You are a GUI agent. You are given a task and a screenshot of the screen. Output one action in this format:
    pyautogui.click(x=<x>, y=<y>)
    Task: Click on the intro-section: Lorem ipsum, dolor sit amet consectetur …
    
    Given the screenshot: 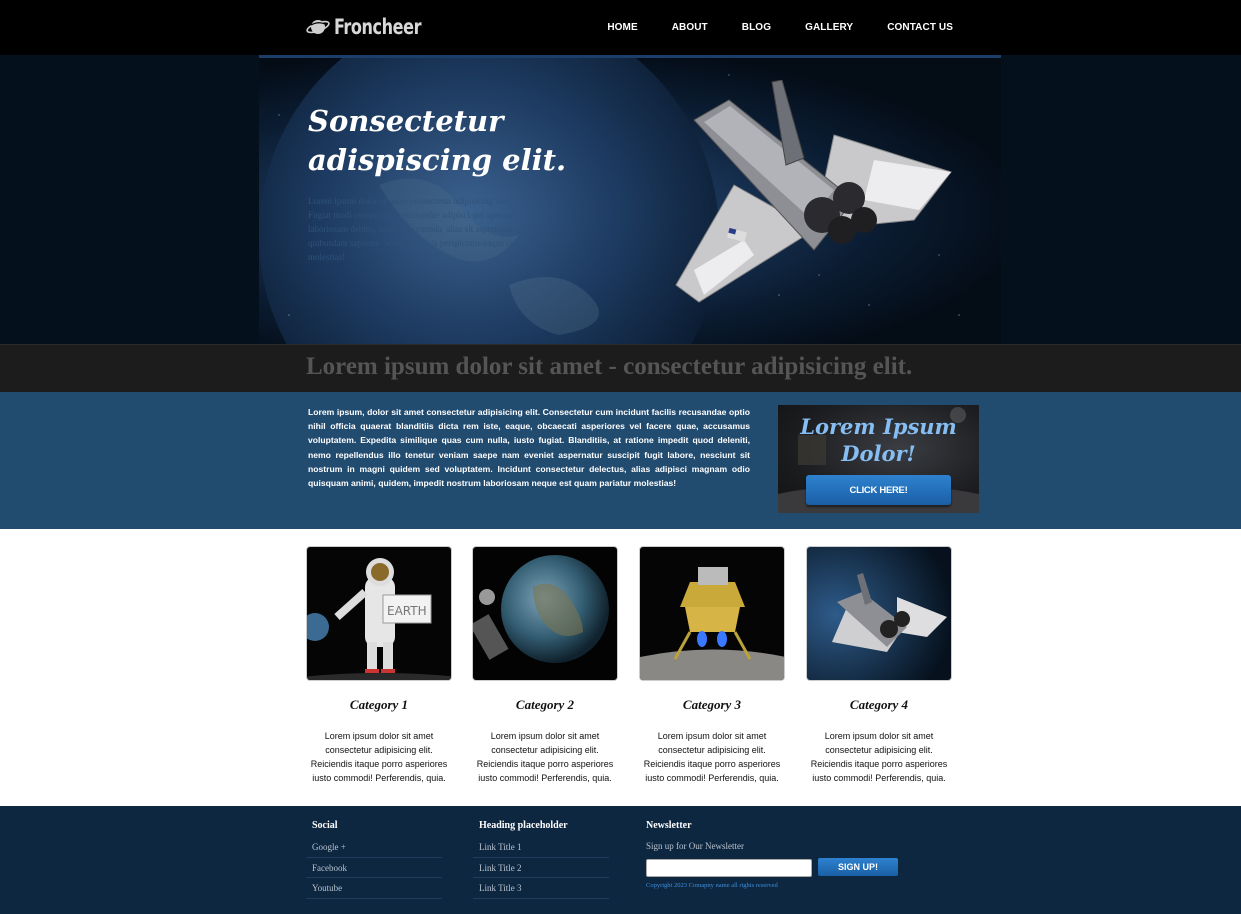 What is the action you would take?
    pyautogui.click(x=620, y=460)
    